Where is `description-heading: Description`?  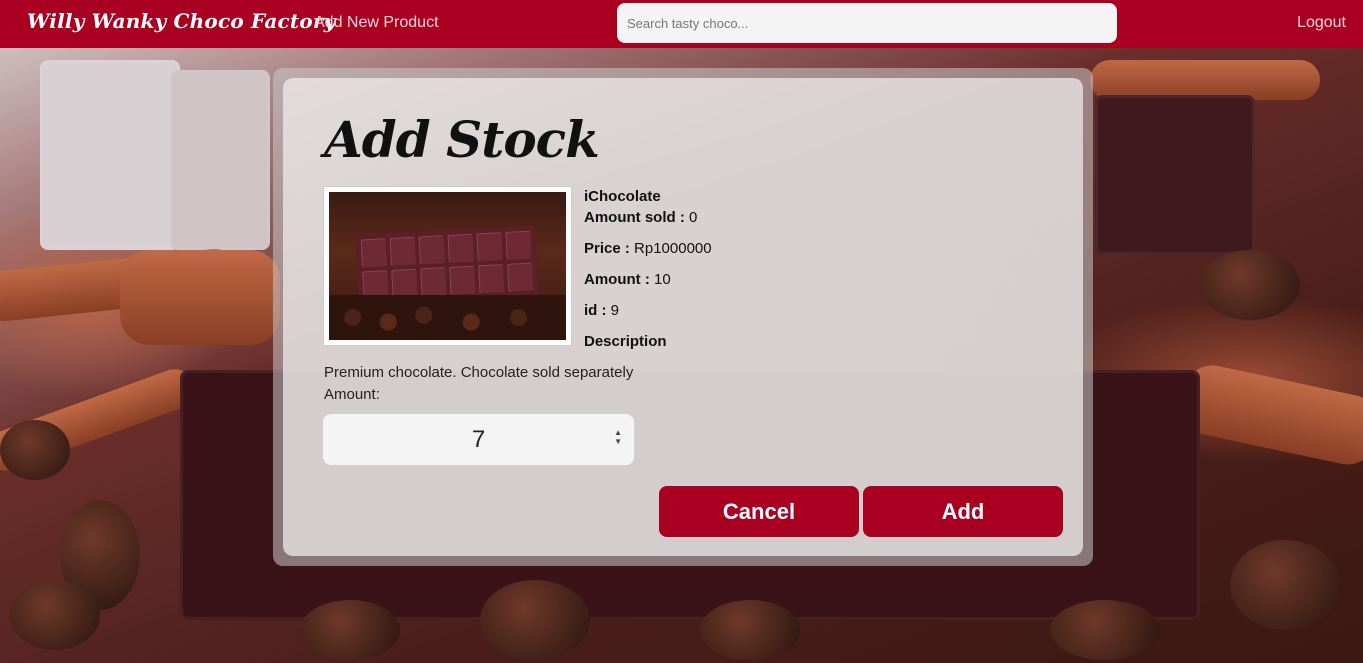
description-heading: Description is located at coordinates (625, 341).